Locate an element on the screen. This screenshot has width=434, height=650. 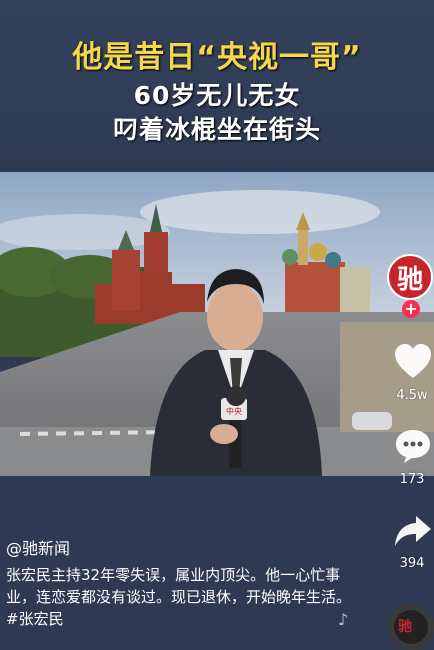
title-line-1: 他是昔日“央视一哥” is located at coordinates (217, 57).